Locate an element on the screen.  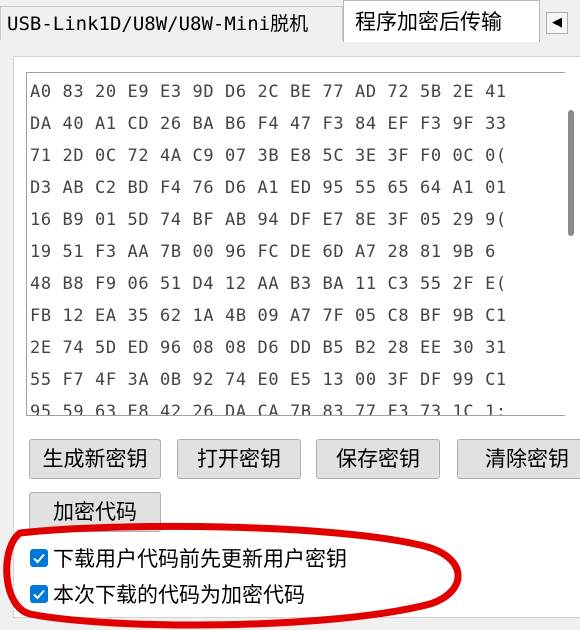
hex-vertical-scrollbar is located at coordinates (572, 244).